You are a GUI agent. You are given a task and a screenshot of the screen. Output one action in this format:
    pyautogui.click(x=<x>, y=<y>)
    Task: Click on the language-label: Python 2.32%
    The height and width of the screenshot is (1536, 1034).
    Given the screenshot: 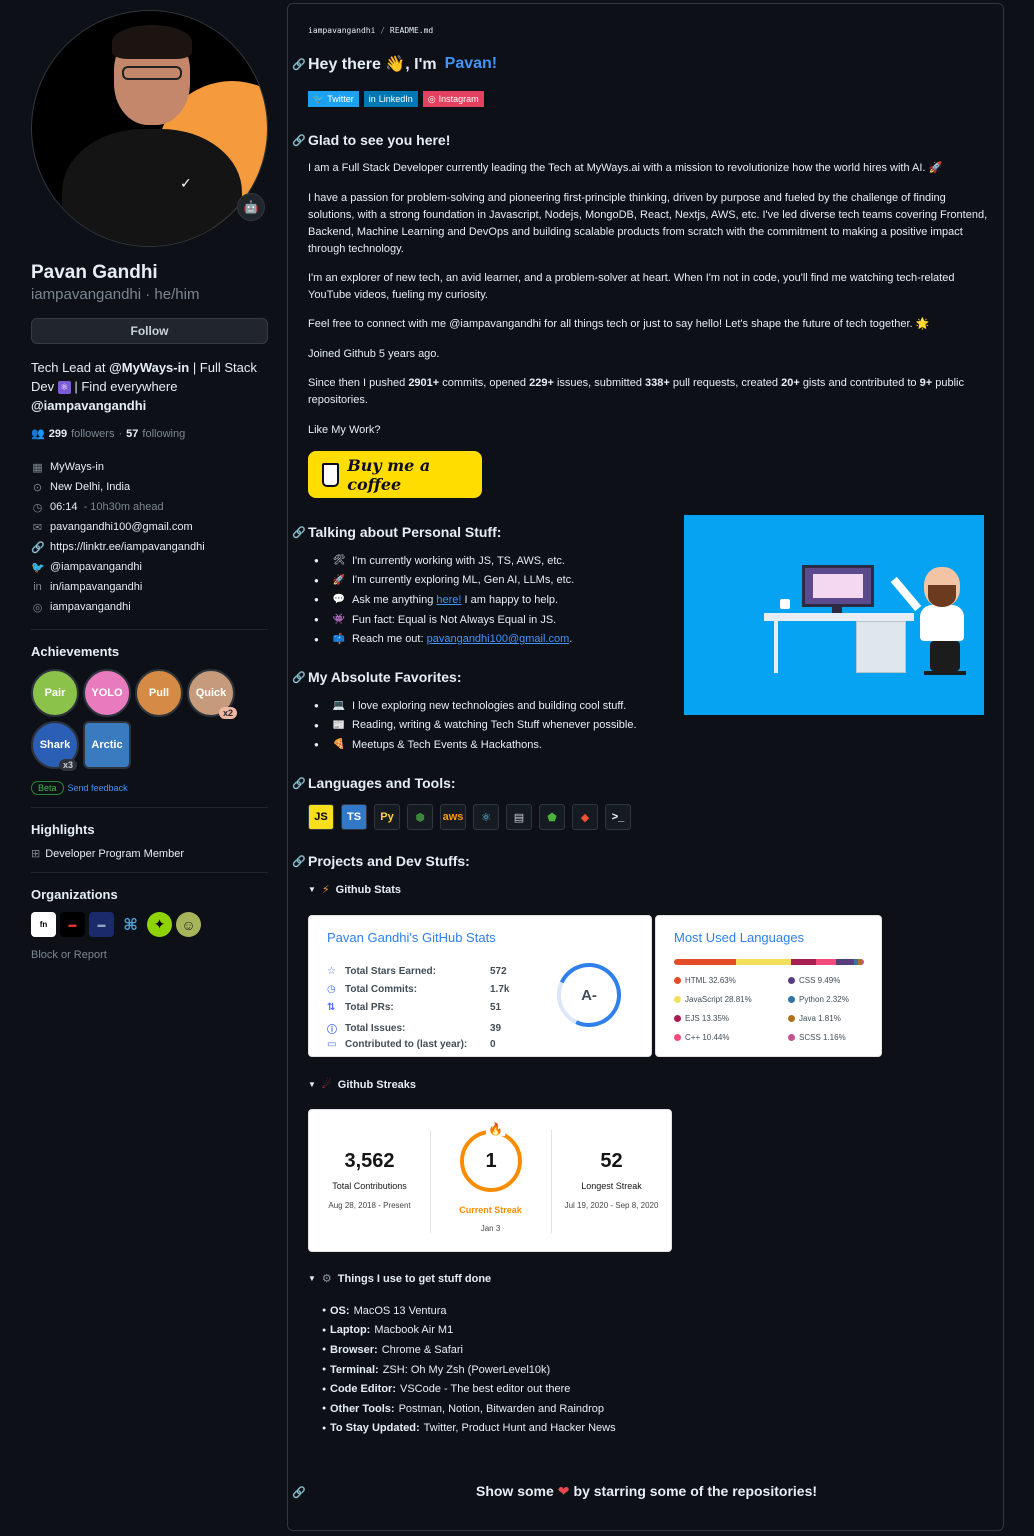 What is the action you would take?
    pyautogui.click(x=824, y=999)
    